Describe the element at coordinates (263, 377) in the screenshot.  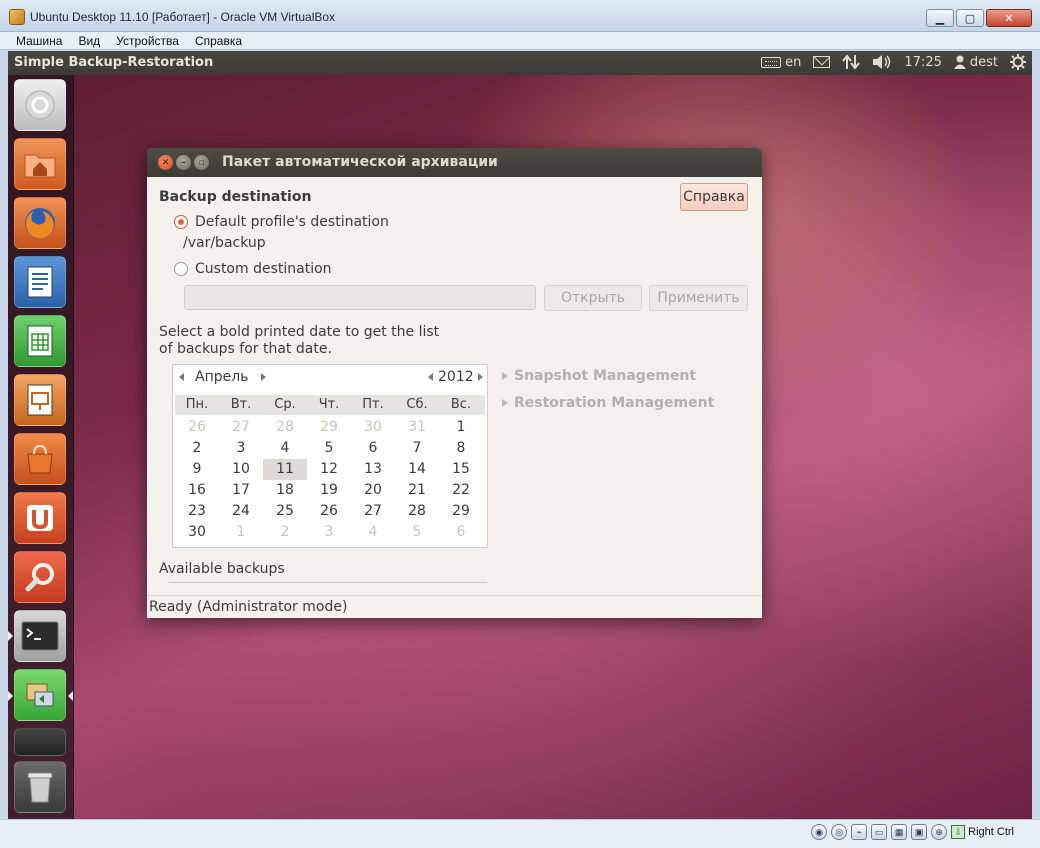
I see `next-month-button` at that location.